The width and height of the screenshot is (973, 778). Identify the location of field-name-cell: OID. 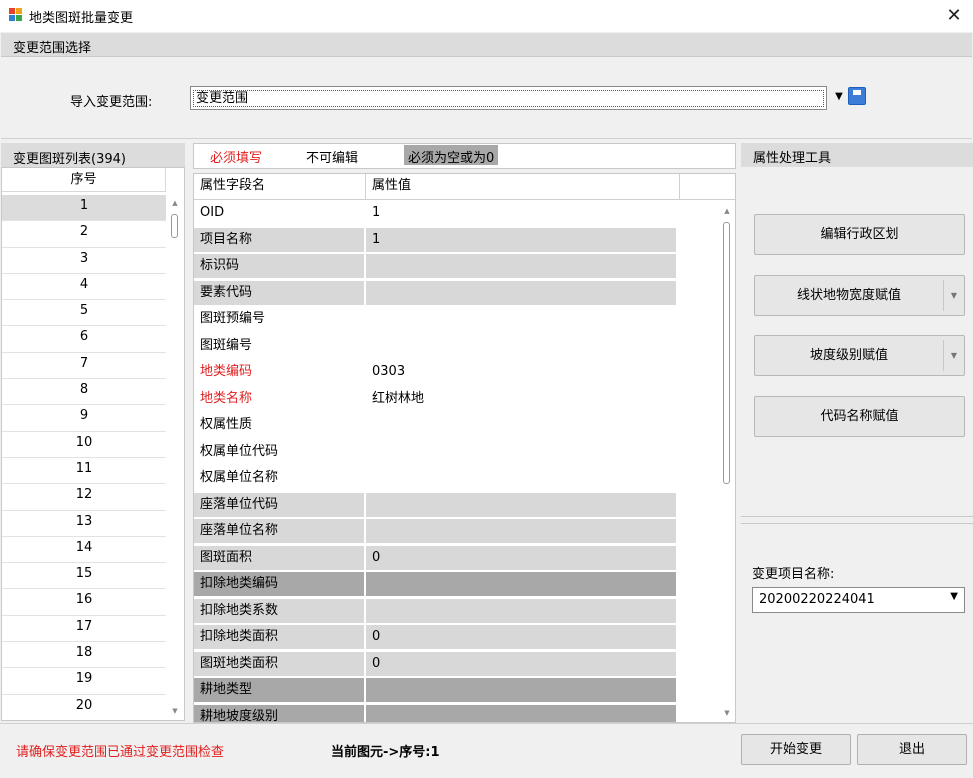
(212, 212).